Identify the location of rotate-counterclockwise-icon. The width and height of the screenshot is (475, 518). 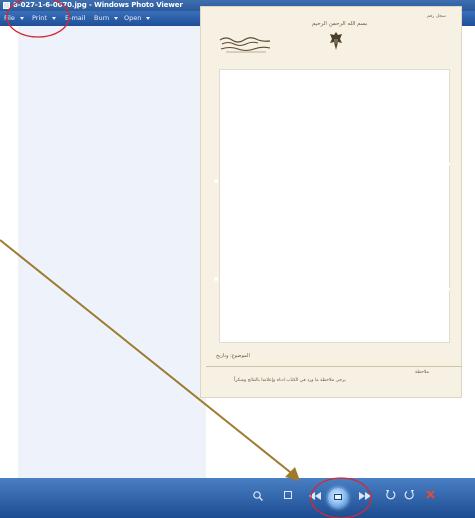
(390, 494).